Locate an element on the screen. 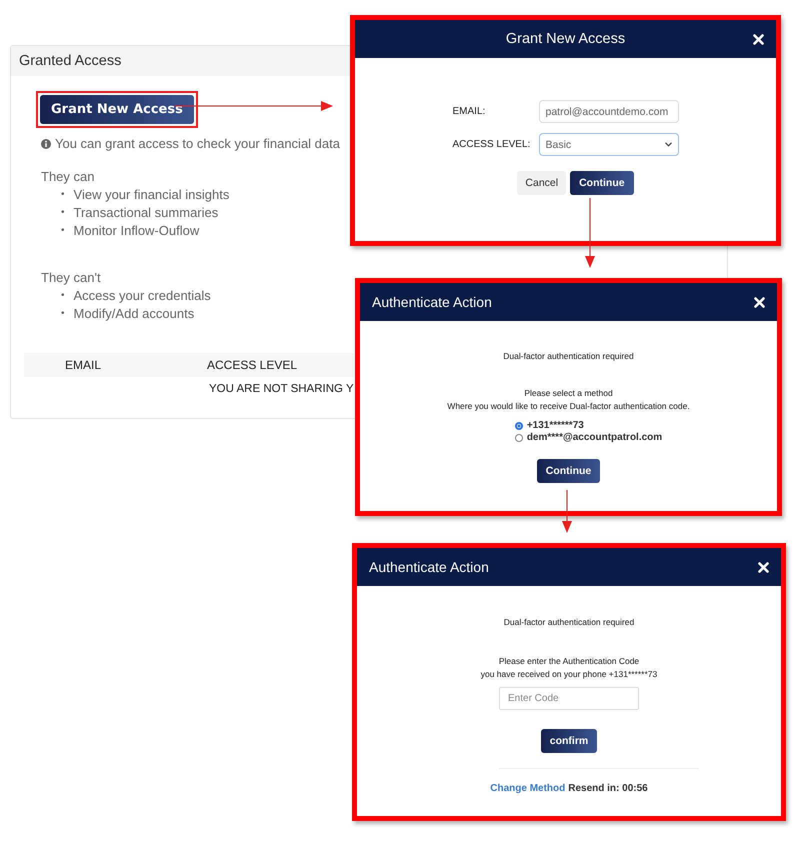 The height and width of the screenshot is (845, 793). prompt-text: Where you would like to receive Dual-factor authentication code. is located at coordinates (568, 406).